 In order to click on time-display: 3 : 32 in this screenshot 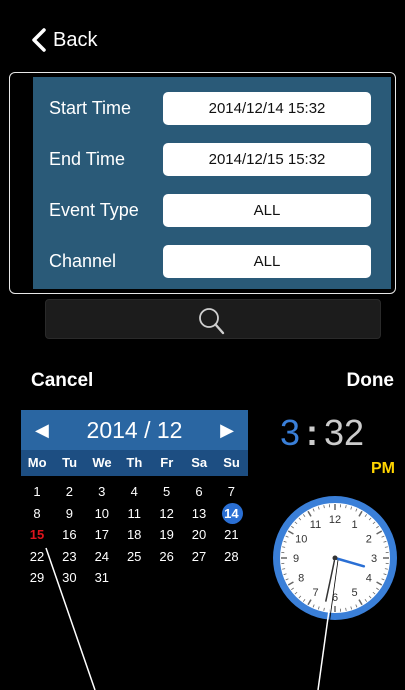, I will do `click(340, 433)`.